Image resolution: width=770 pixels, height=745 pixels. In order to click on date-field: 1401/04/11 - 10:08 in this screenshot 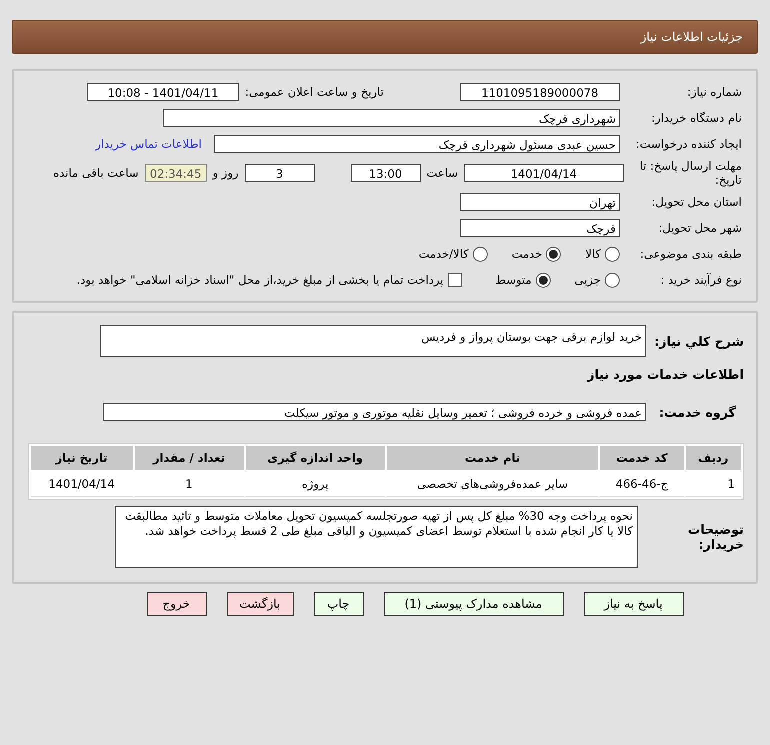, I will do `click(163, 92)`.